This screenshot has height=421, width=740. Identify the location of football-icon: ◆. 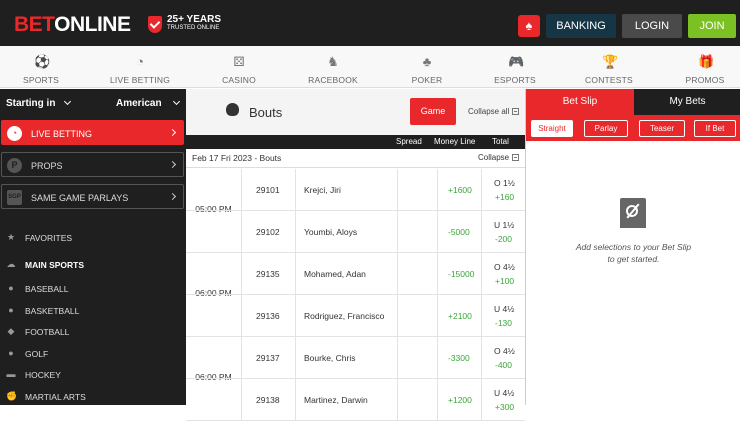
(11, 331).